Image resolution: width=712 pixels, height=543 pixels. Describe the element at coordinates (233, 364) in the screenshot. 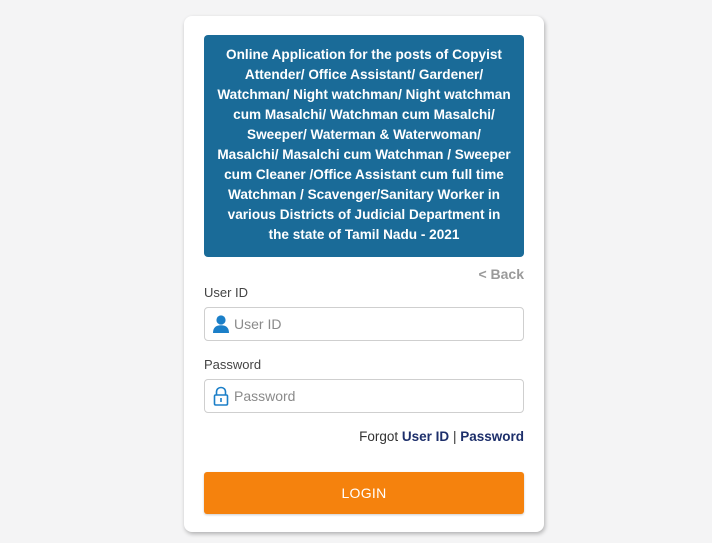

I see `password-label: Password` at that location.